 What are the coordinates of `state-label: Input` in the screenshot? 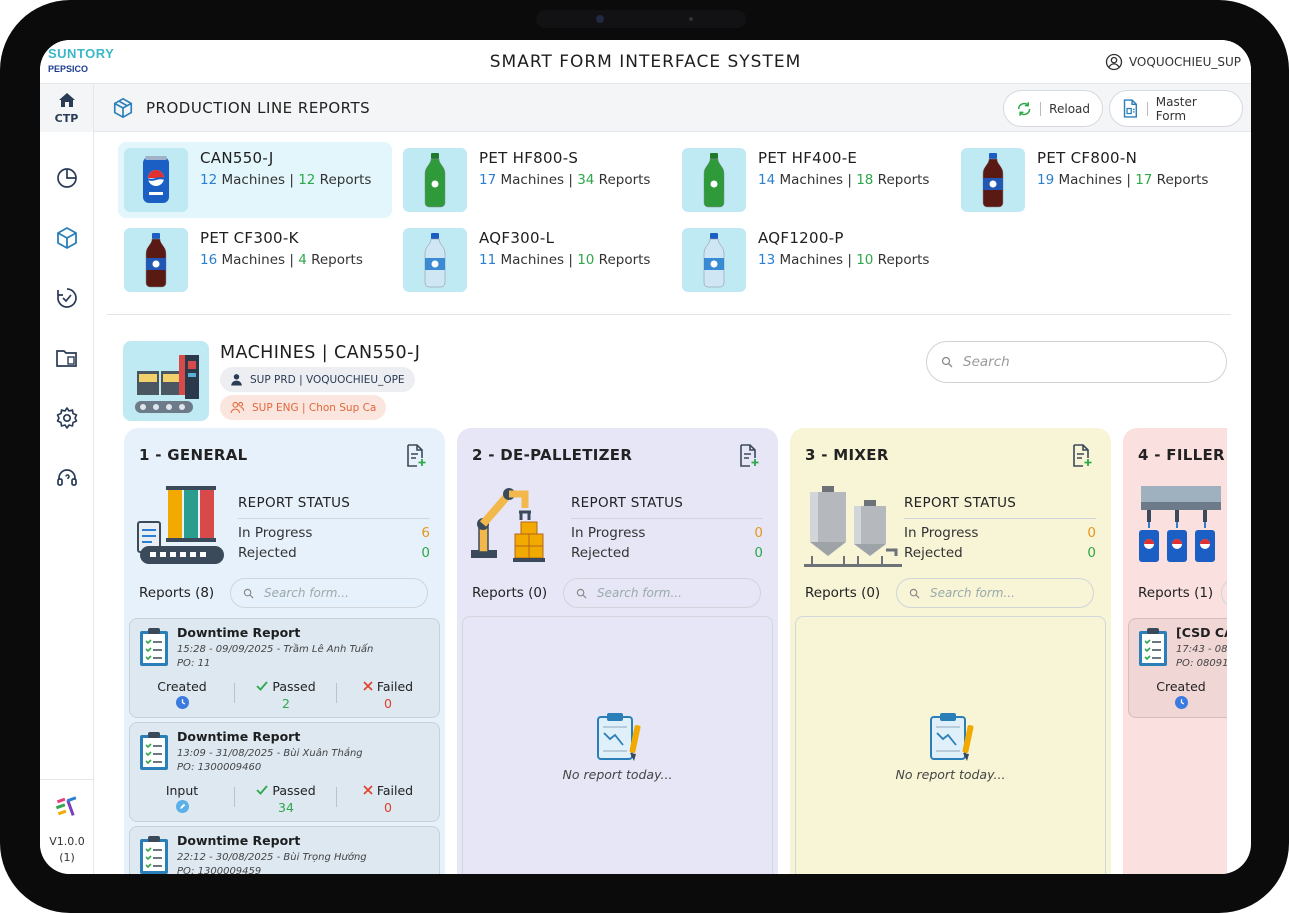 It's located at (182, 790).